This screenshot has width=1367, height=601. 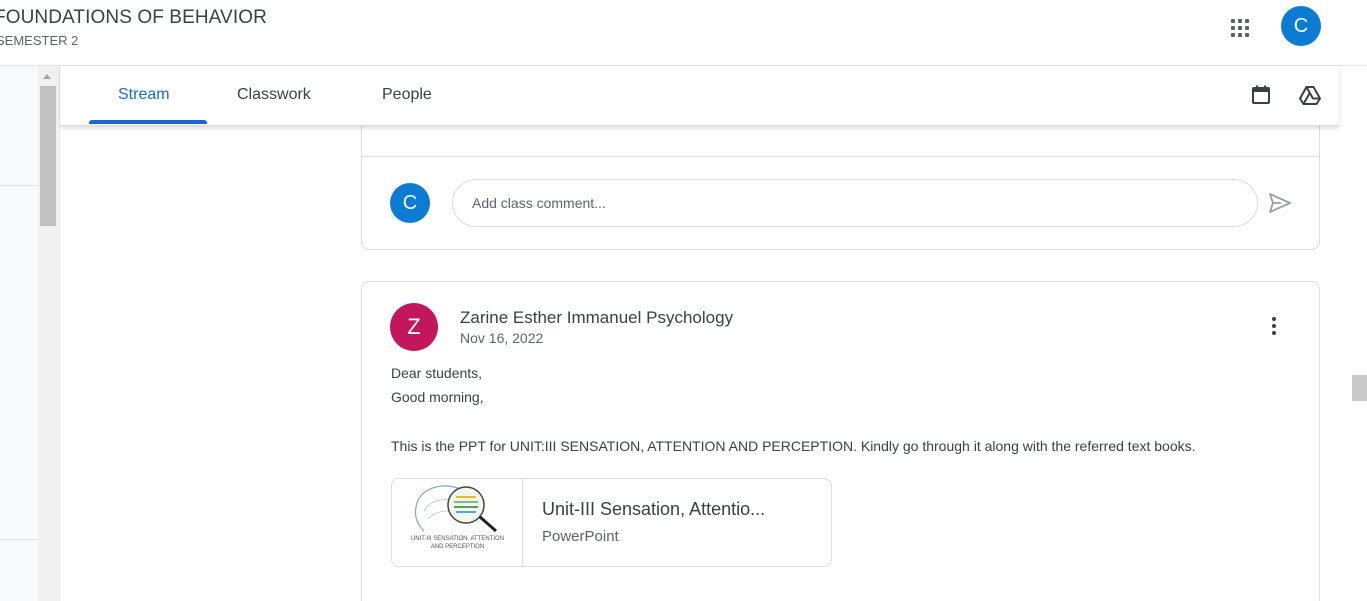 I want to click on user-avatar: C, so click(x=1301, y=26).